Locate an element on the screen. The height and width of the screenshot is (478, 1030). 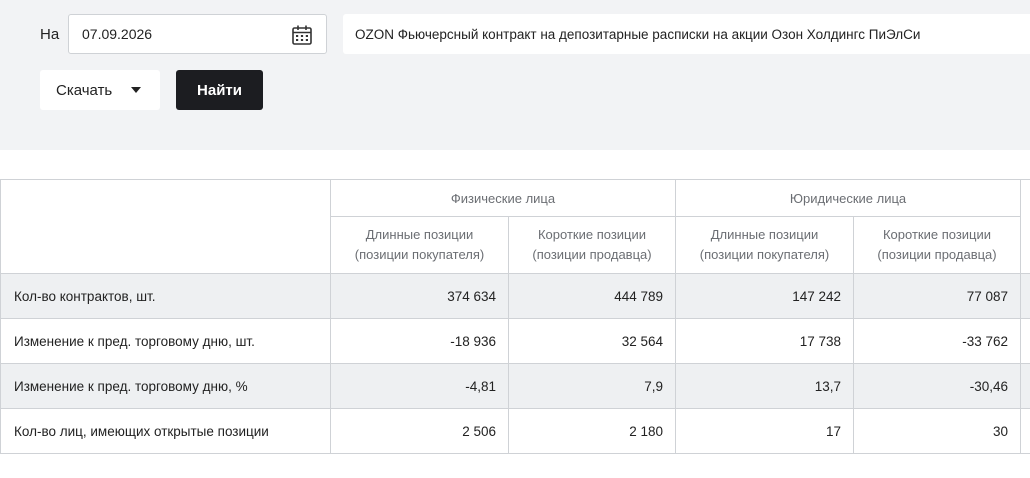
row-label: Изменение к пред. торговому дню, шт. is located at coordinates (165, 341).